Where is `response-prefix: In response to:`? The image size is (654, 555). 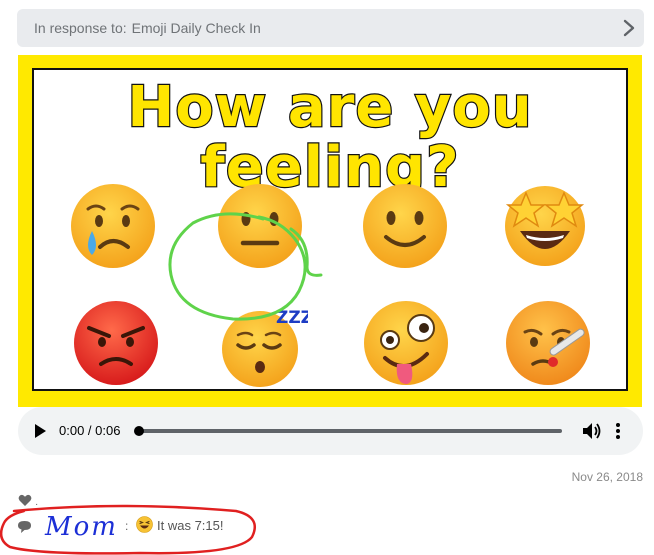 response-prefix: In response to: is located at coordinates (80, 28).